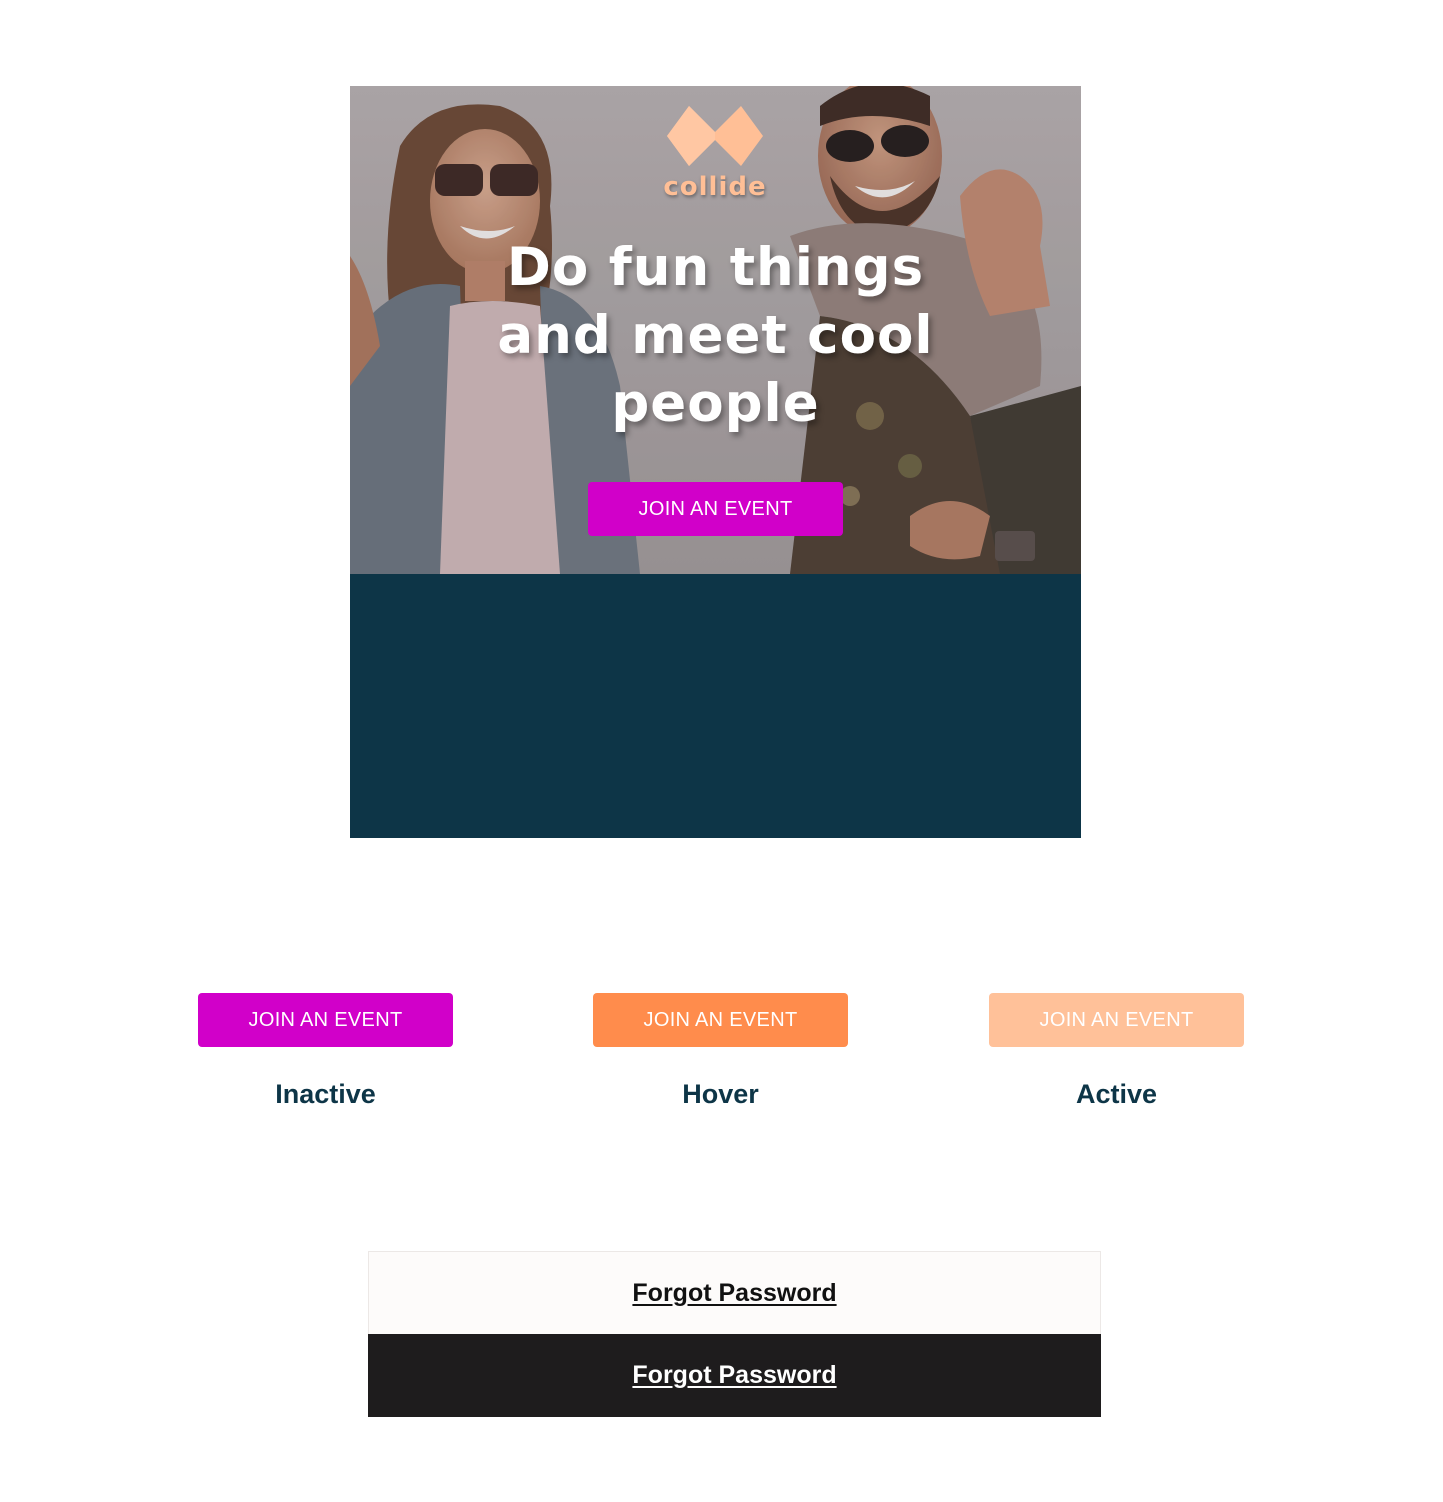  I want to click on collide-logo-icon, so click(715, 136).